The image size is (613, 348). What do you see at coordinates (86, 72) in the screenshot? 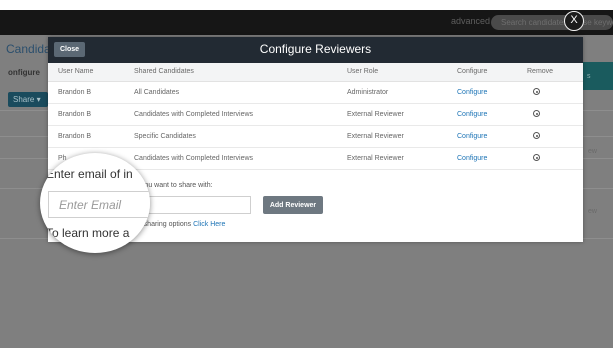
I see `column-header-user-name: User Name` at bounding box center [86, 72].